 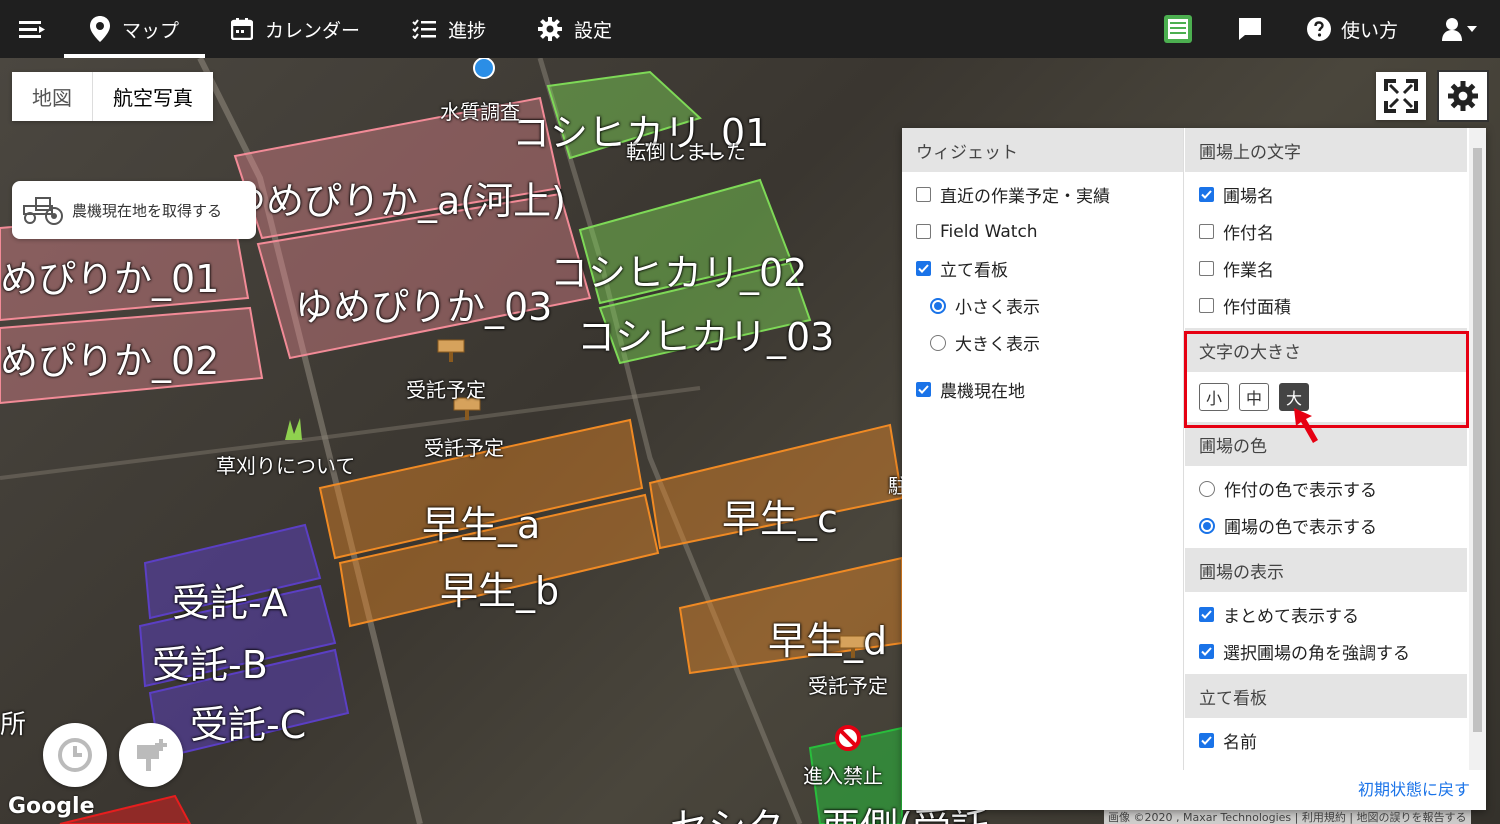 What do you see at coordinates (1414, 788) in the screenshot?
I see `reset-defaults-link: 初期状態に戻す` at bounding box center [1414, 788].